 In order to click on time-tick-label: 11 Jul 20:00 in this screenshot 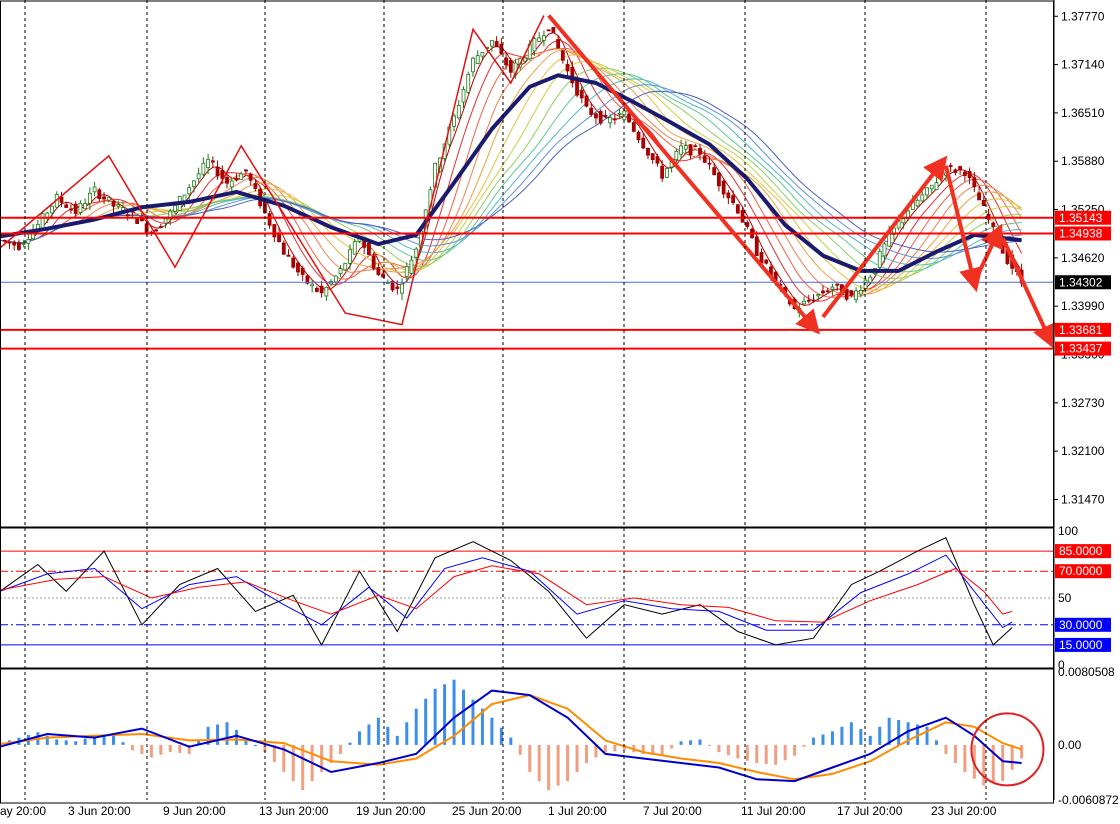, I will do `click(773, 811)`.